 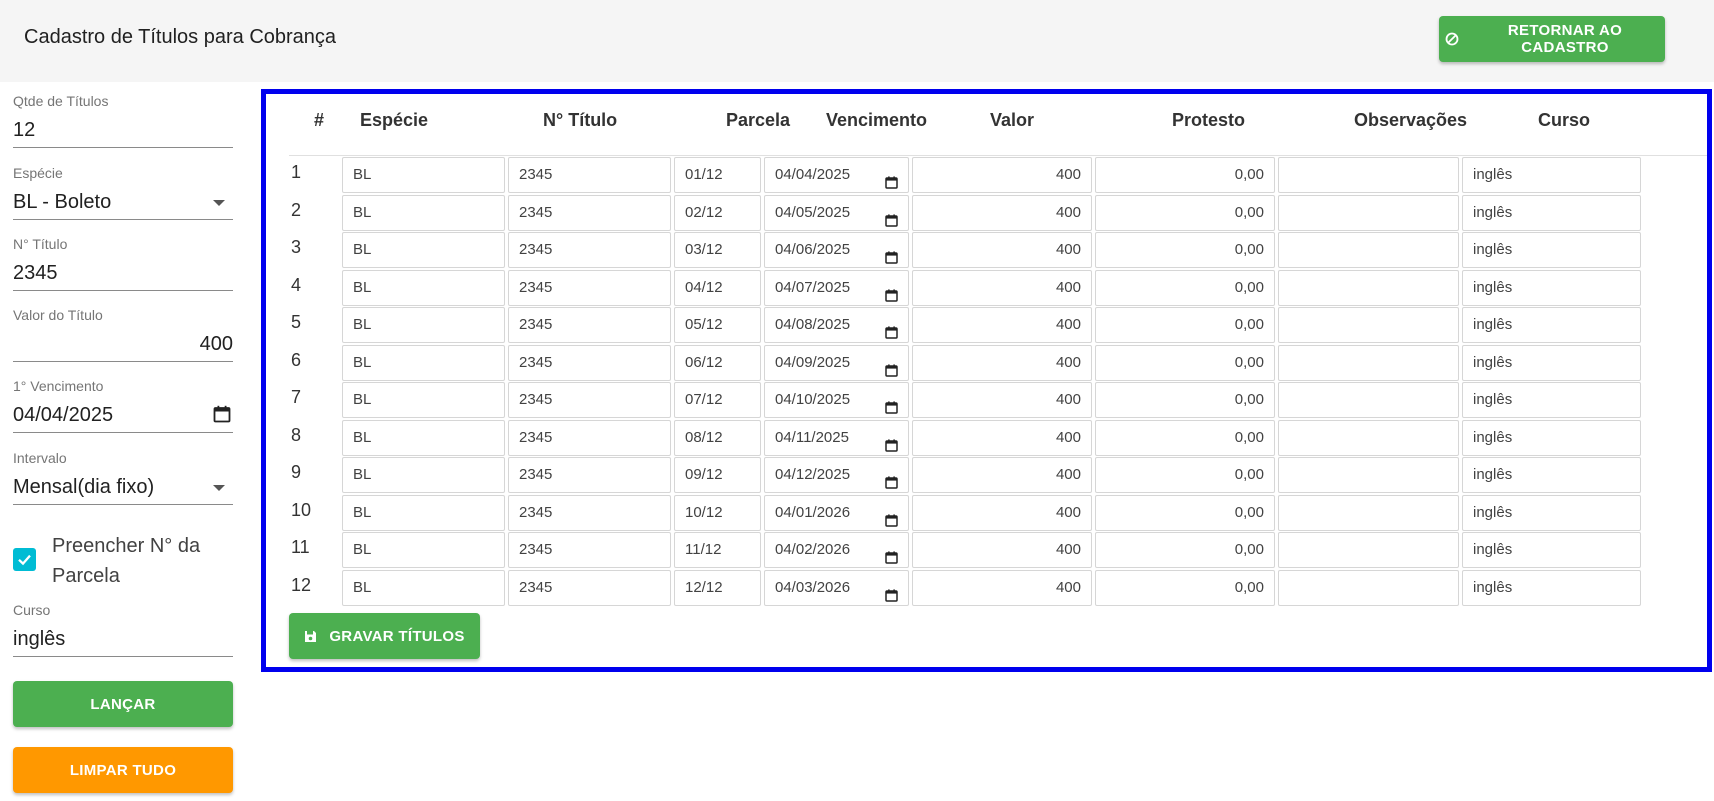 I want to click on parcela-cell: 01/12, so click(x=717, y=175).